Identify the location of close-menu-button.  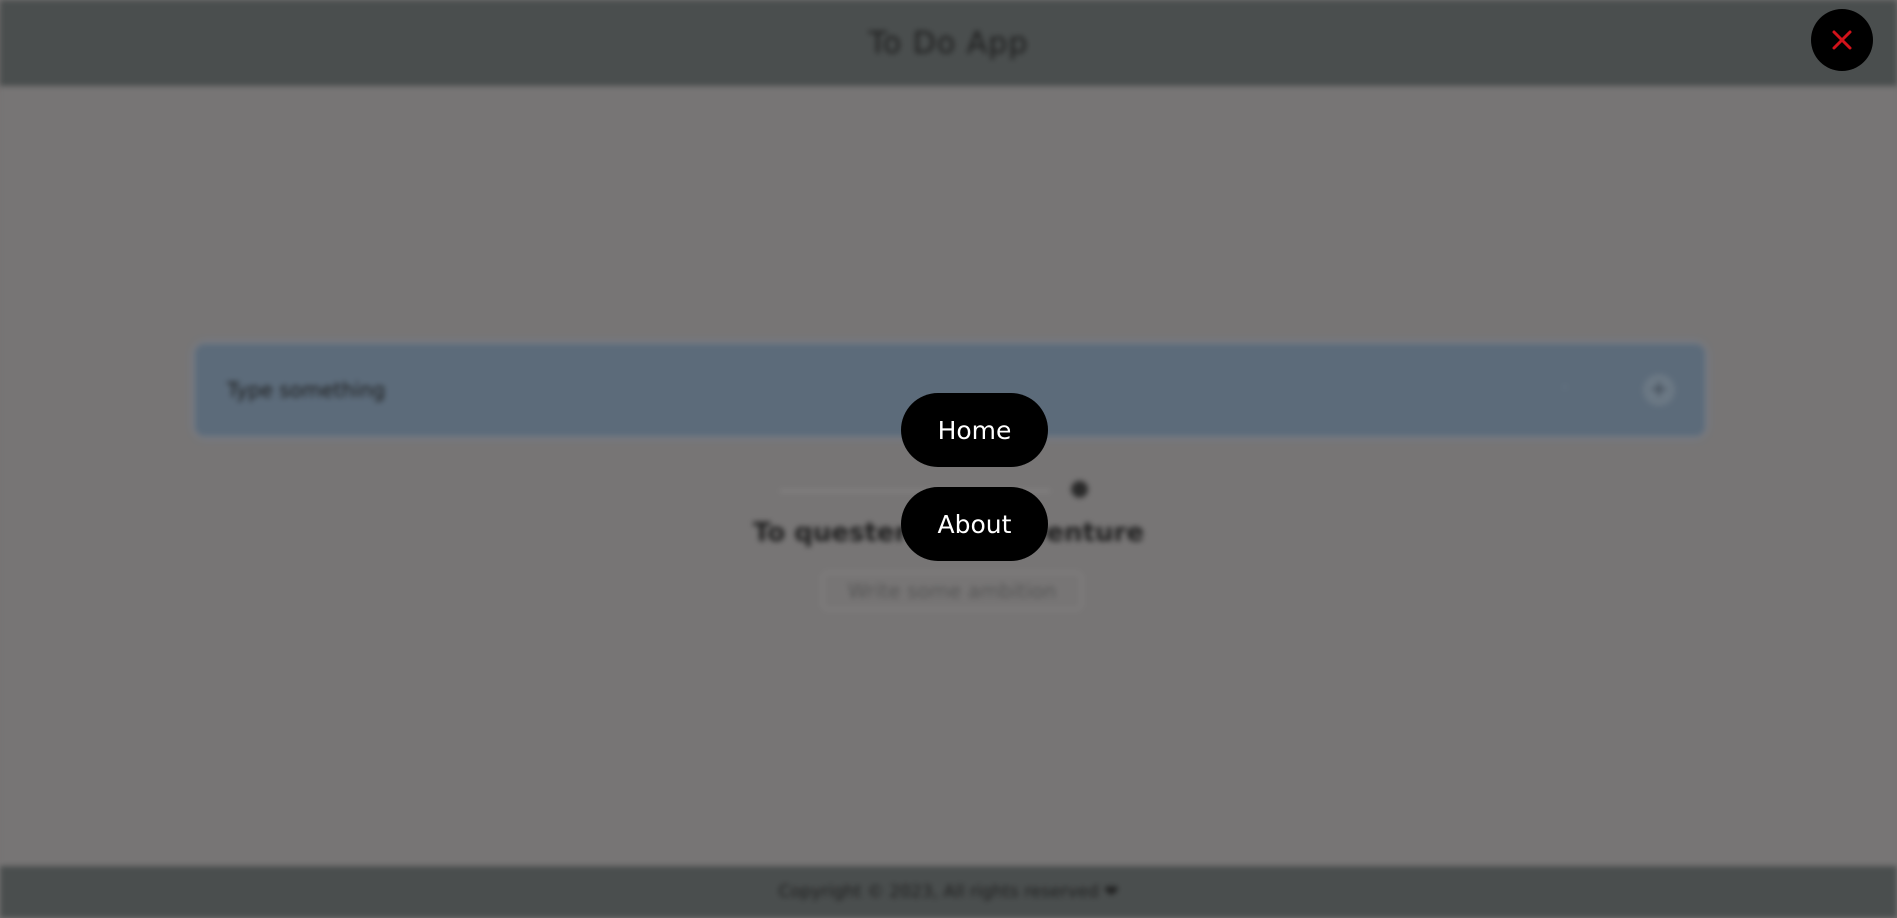
(1842, 40).